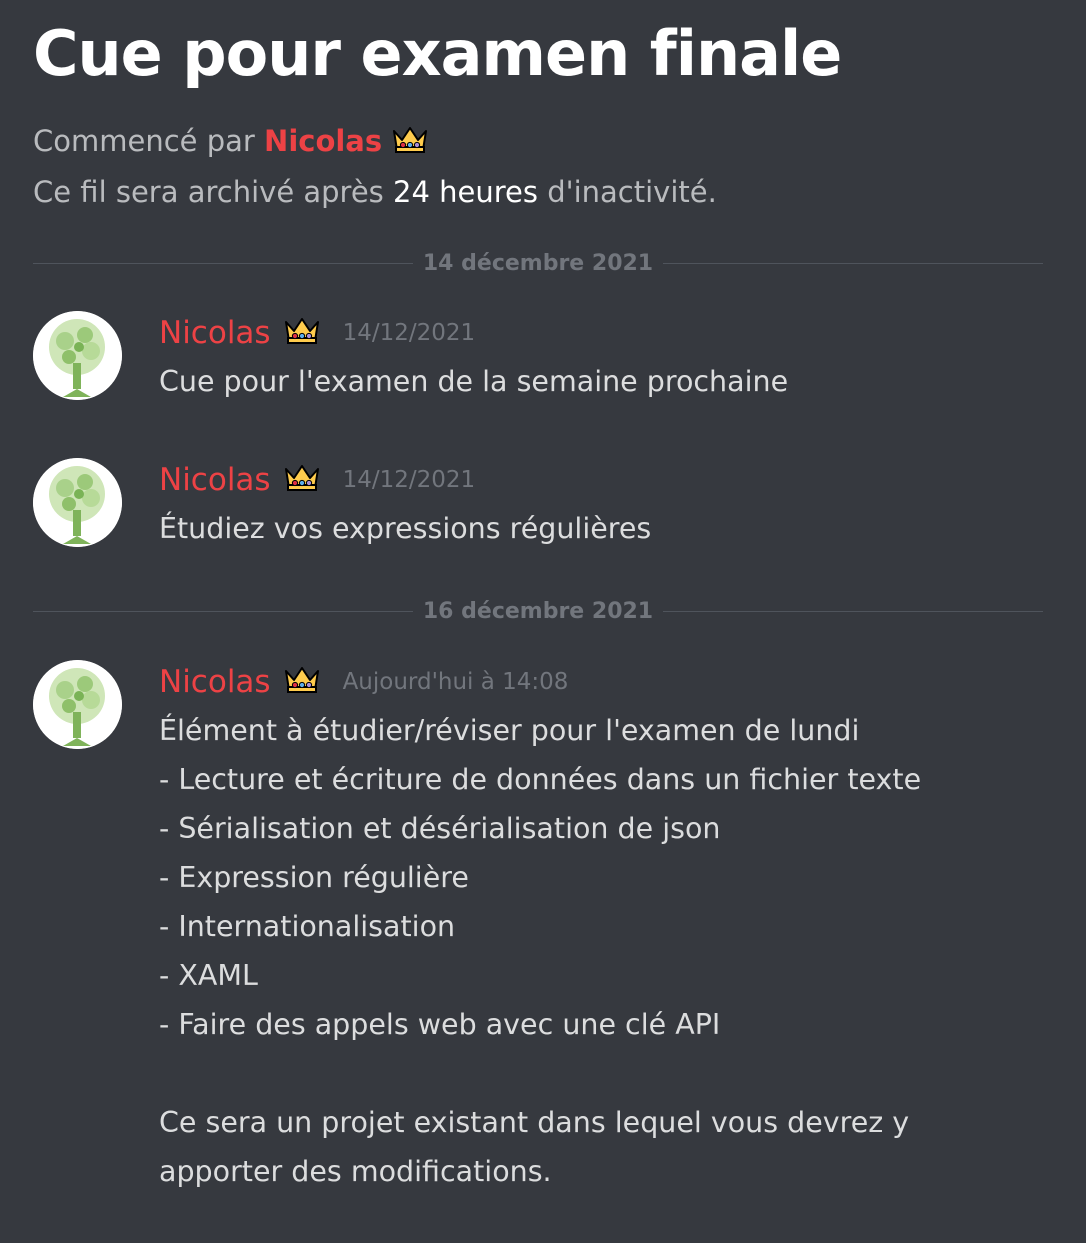 This screenshot has height=1243, width=1086. What do you see at coordinates (323, 141) in the screenshot?
I see `thread-author-name: Nicolas` at bounding box center [323, 141].